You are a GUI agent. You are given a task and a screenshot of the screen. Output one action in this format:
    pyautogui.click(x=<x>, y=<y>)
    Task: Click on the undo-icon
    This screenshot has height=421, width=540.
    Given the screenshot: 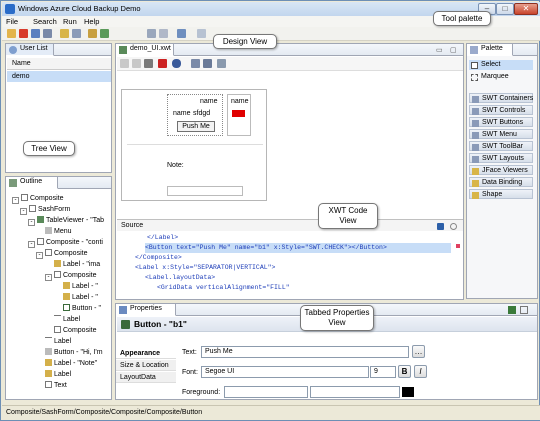 What is the action you would take?
    pyautogui.click(x=124, y=63)
    